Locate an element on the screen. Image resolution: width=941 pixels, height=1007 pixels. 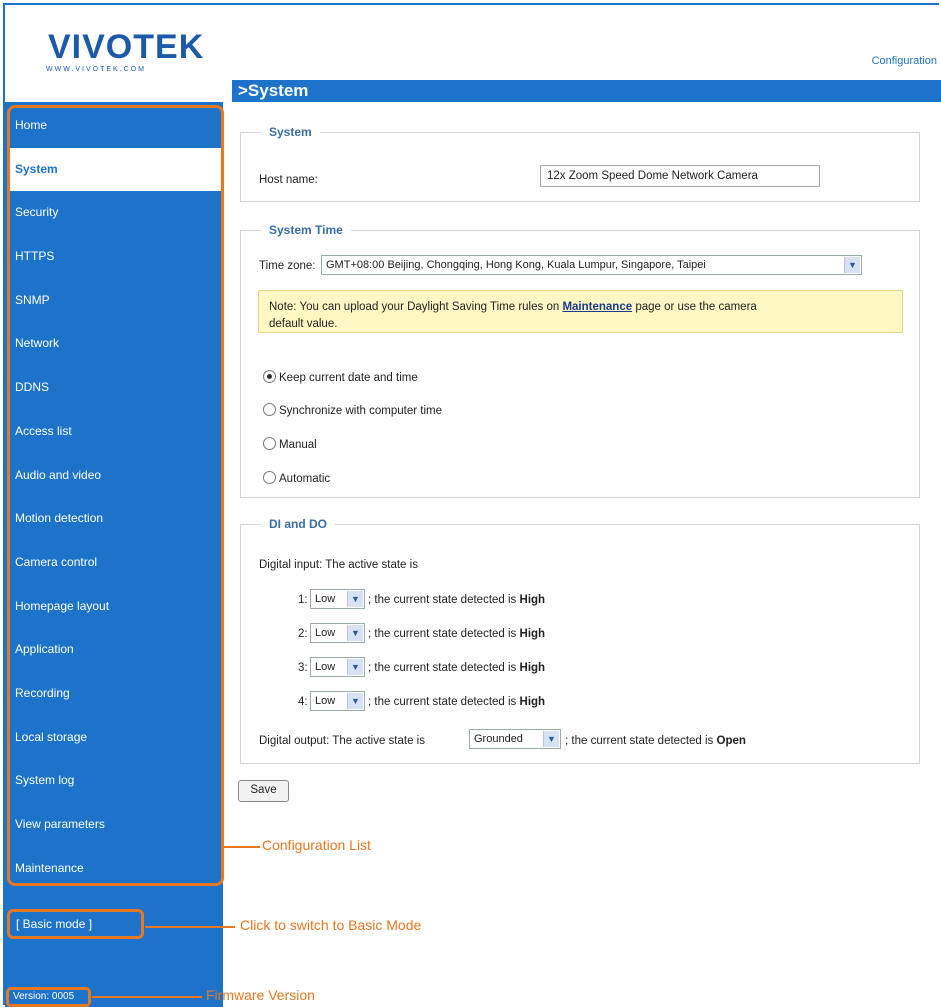
system-legend: System is located at coordinates (290, 132).